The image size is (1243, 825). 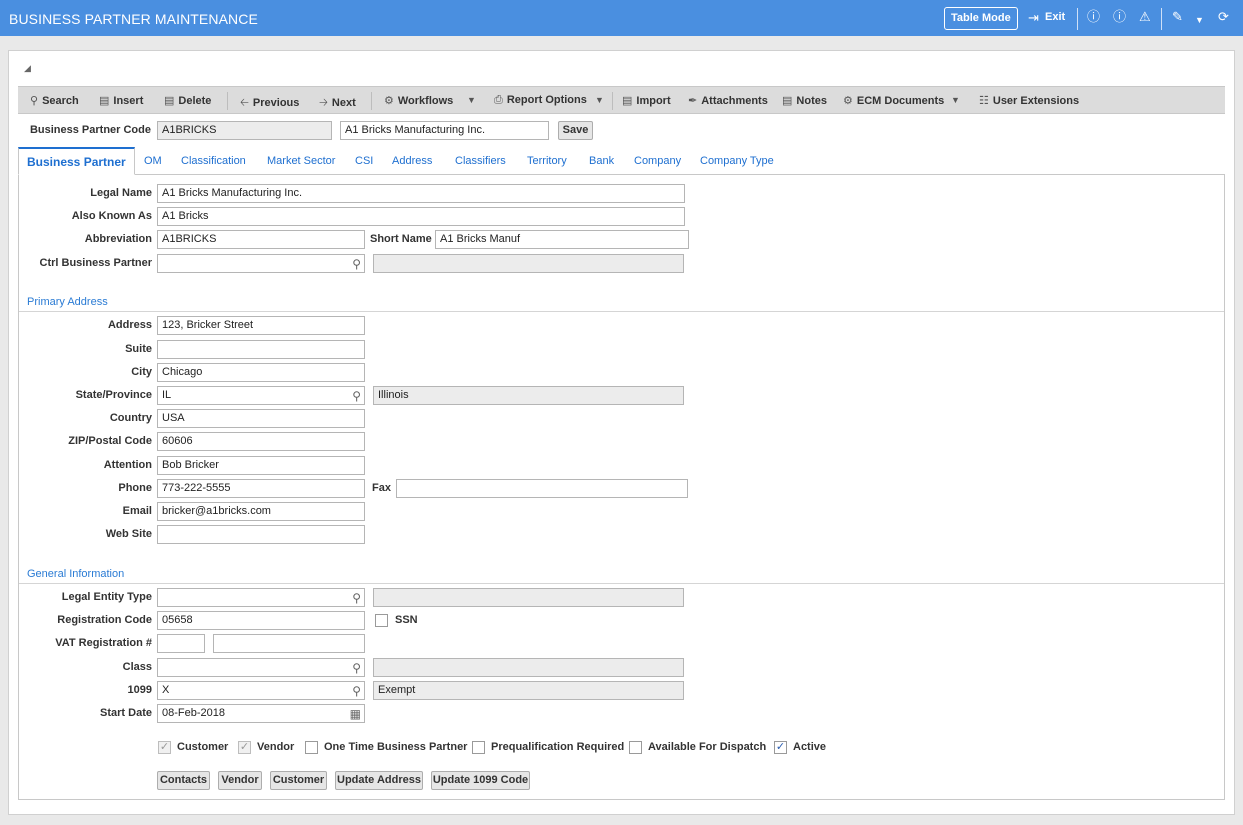 I want to click on previous-button: 🡠 Previous, so click(x=269, y=103).